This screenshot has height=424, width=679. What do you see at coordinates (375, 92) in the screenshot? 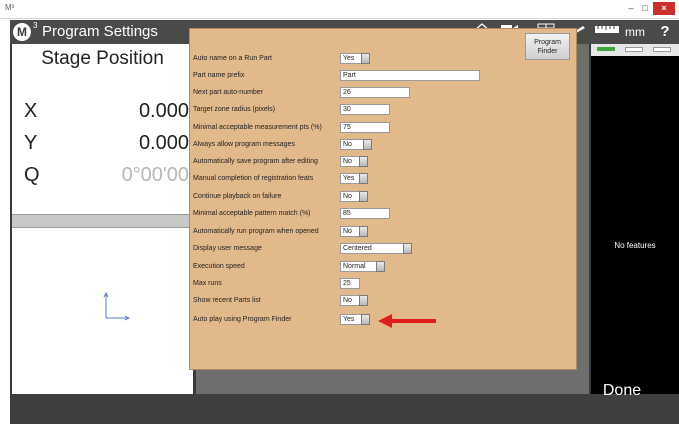
I see `next-part-auto-number-input: 26` at bounding box center [375, 92].